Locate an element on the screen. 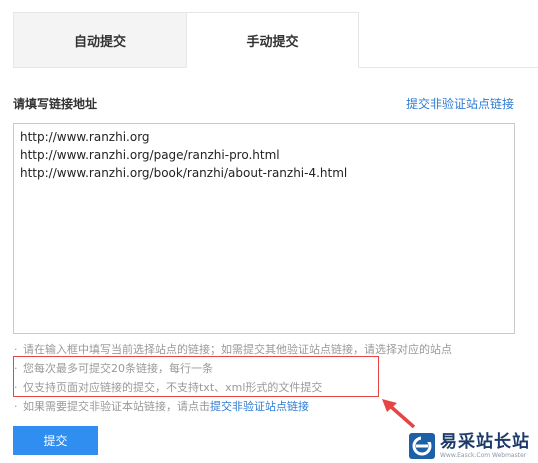 Image resolution: width=538 pixels, height=463 pixels. highlight-annotation-box is located at coordinates (196, 376).